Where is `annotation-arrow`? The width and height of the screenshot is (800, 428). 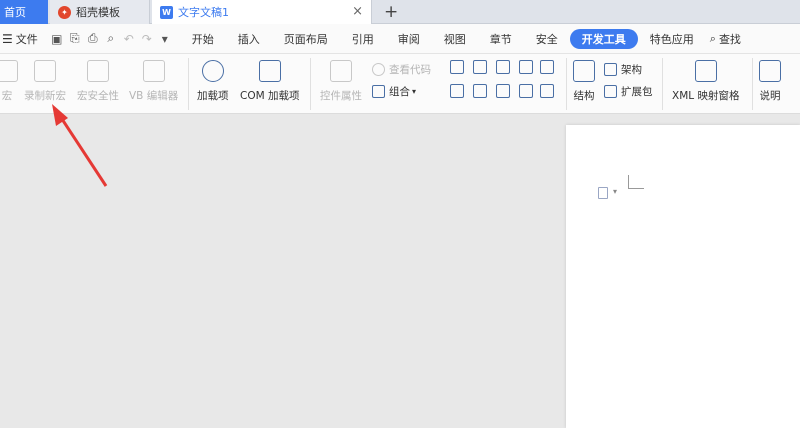 annotation-arrow is located at coordinates (80, 145).